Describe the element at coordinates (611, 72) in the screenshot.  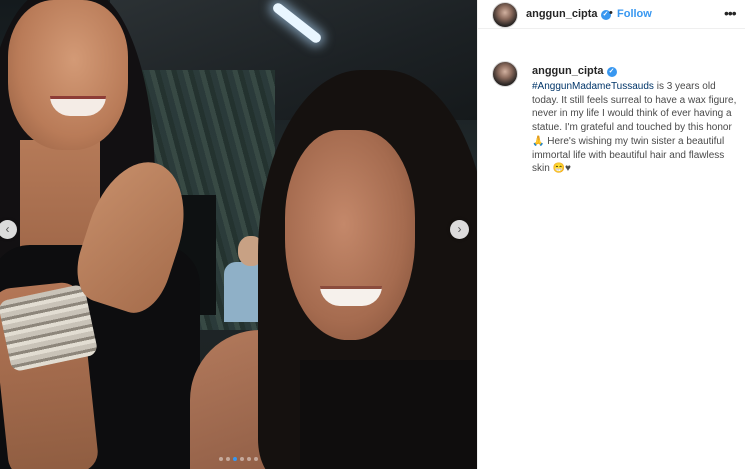
I see `verified-badge-icon: ✓` at that location.